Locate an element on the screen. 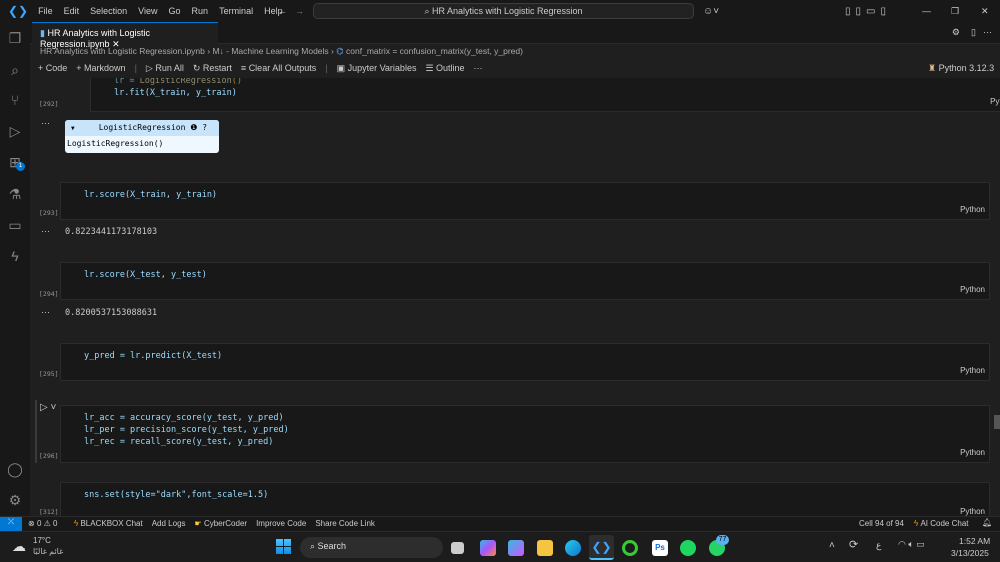 The height and width of the screenshot is (562, 1000). add-code-button: + Code is located at coordinates (52, 68).